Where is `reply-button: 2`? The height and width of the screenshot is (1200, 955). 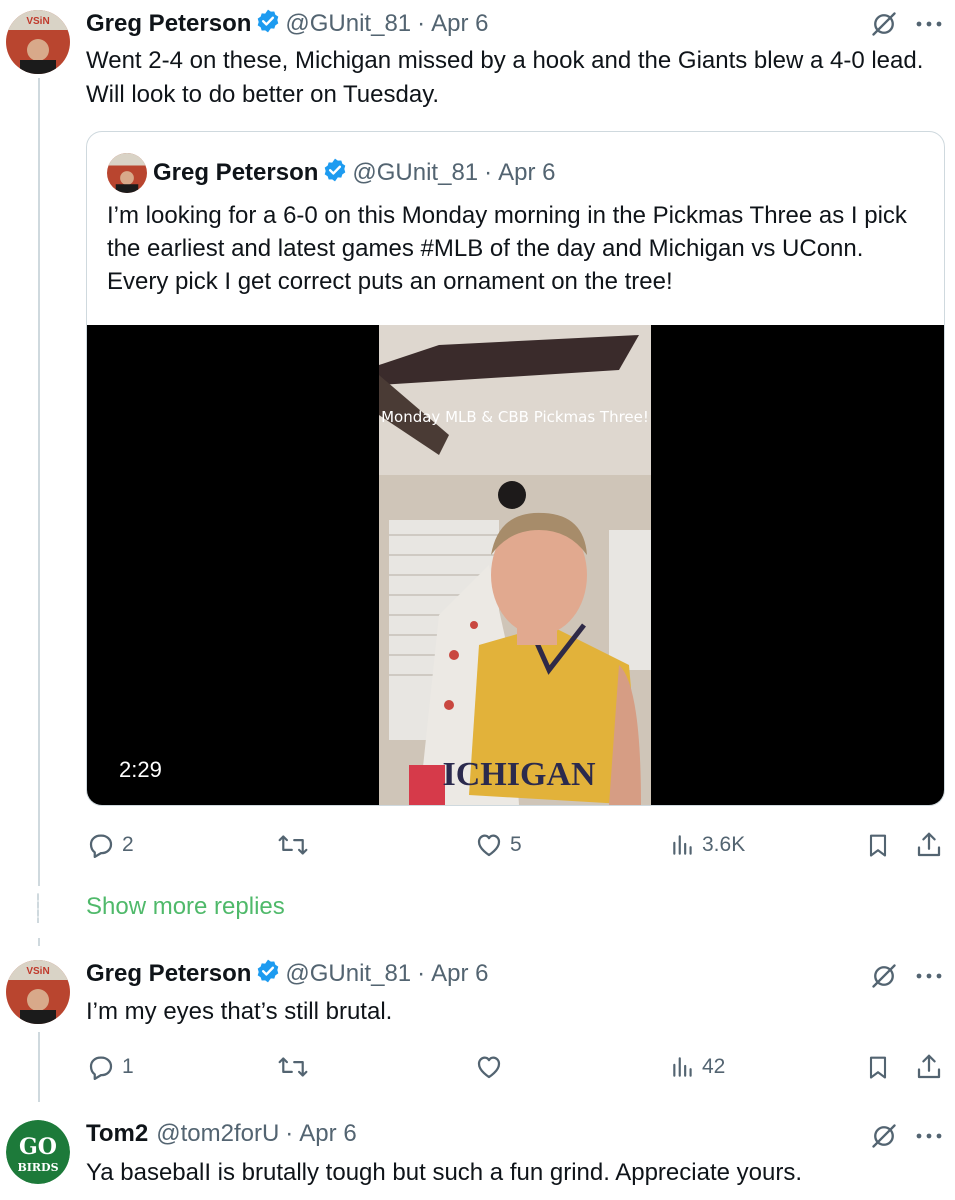 reply-button: 2 is located at coordinates (110, 845).